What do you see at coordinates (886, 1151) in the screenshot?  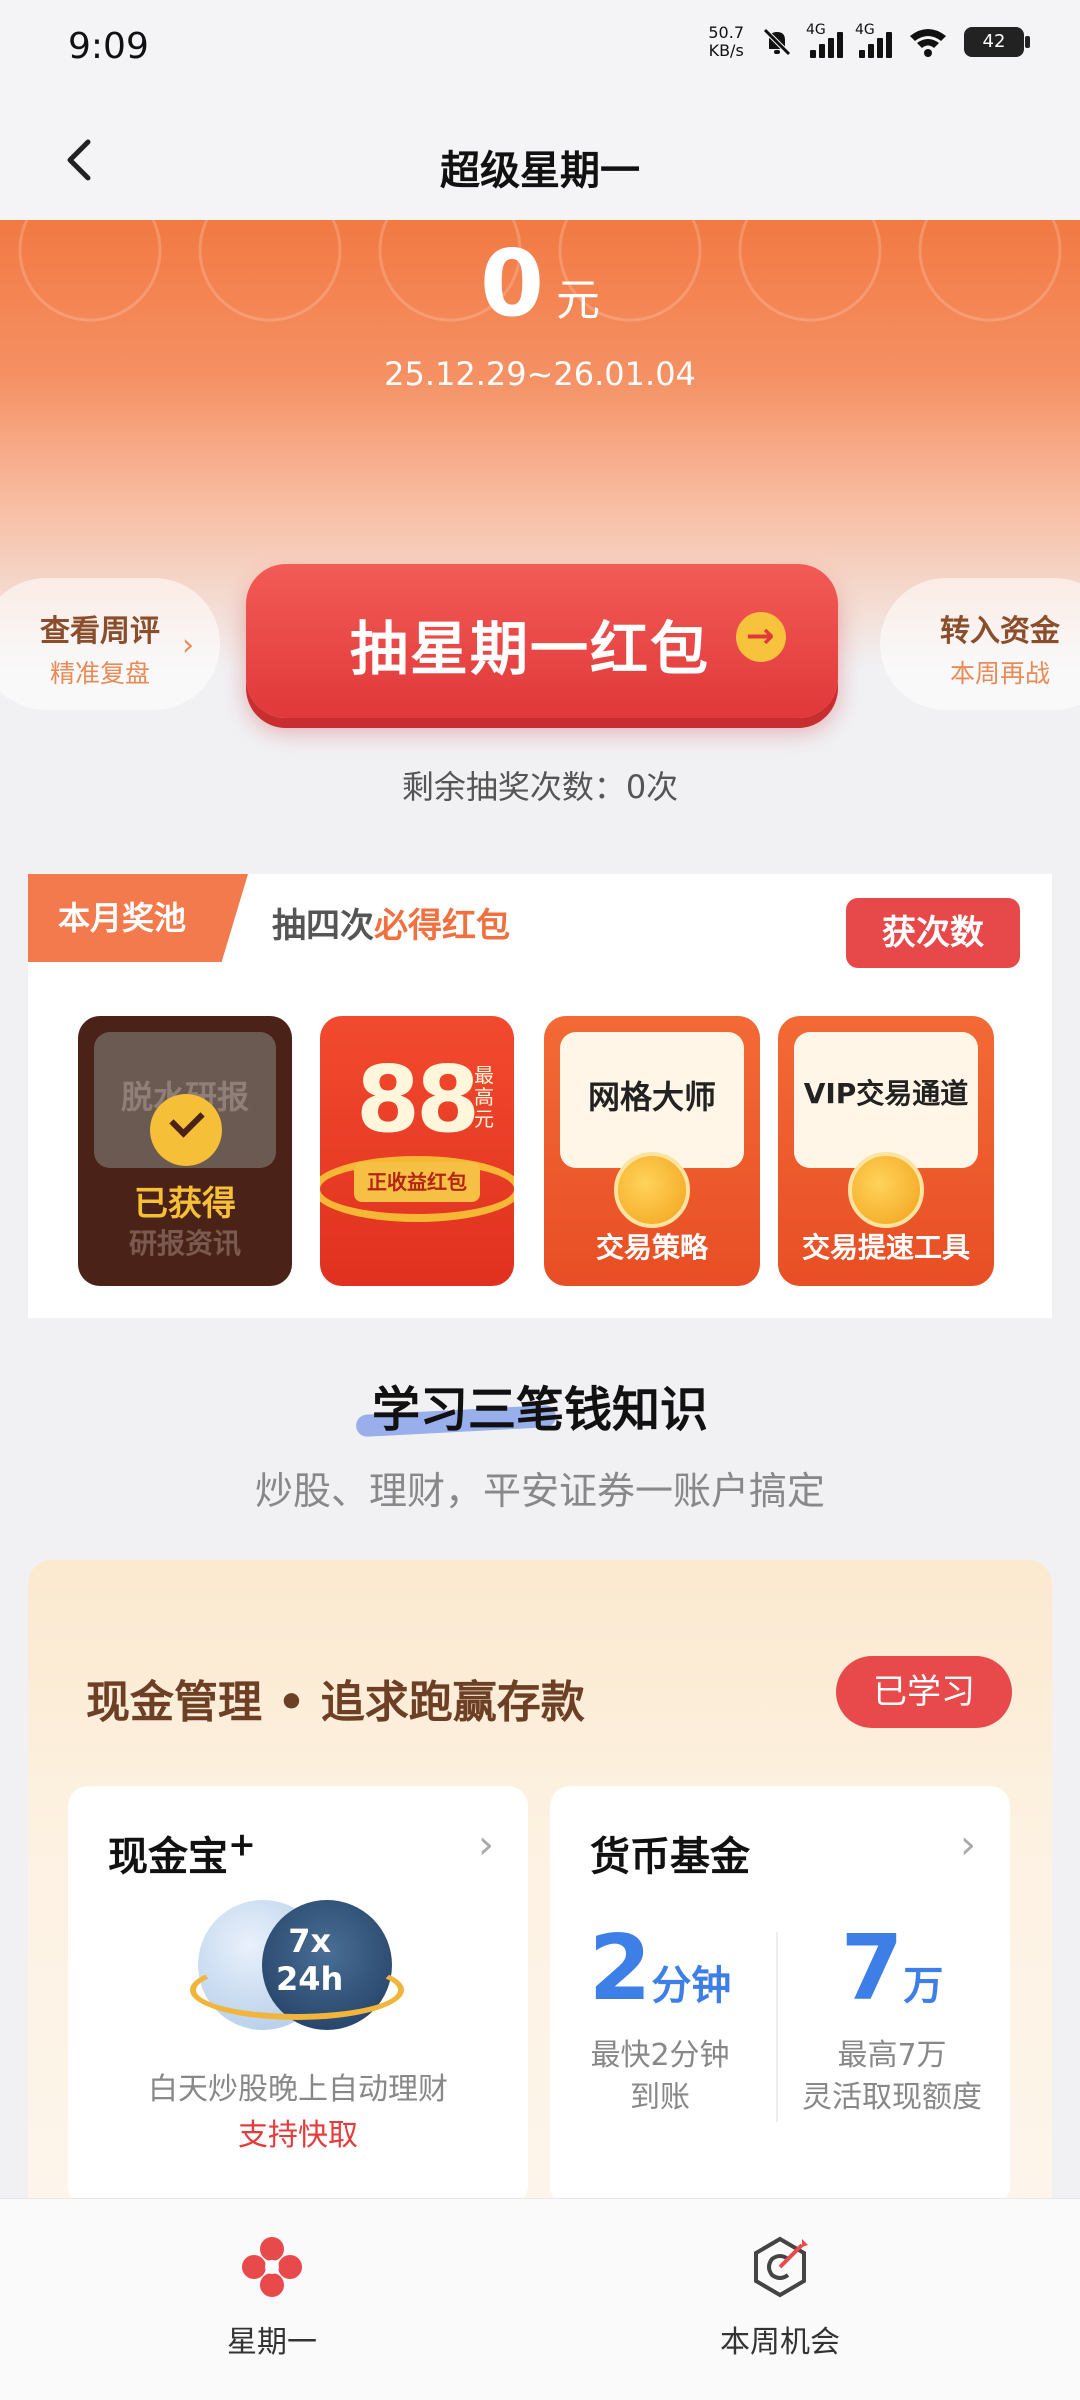 I see `envelope-vip-channel: VIP交易通道 交易提速工具` at bounding box center [886, 1151].